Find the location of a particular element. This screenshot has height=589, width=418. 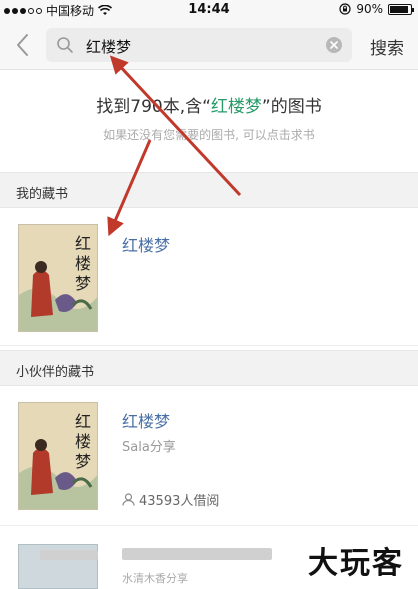

rotation-lock-icon is located at coordinates (345, 9).